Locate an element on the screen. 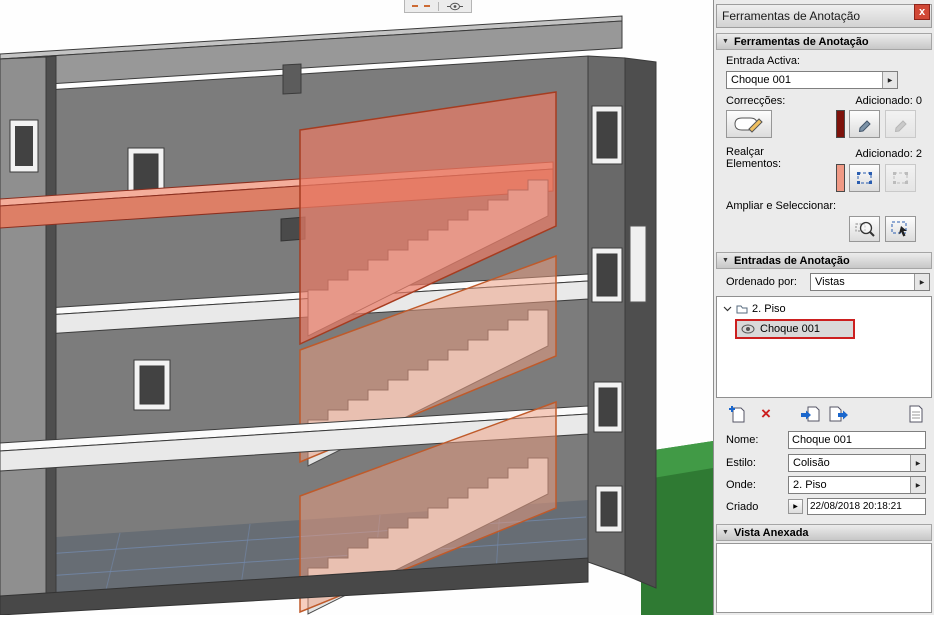 This screenshot has height=618, width=934. new-entry-button is located at coordinates (736, 414).